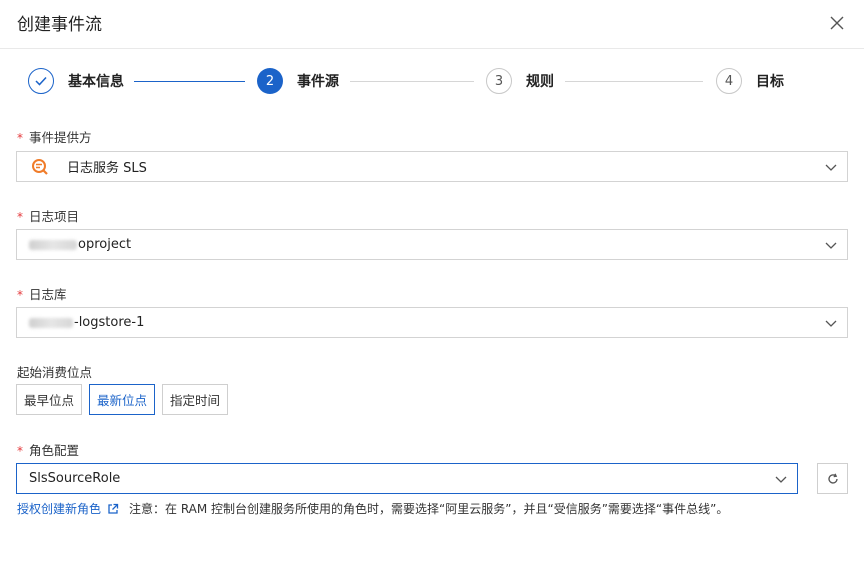 The width and height of the screenshot is (864, 567). What do you see at coordinates (432, 244) in the screenshot?
I see `project-select: oproject` at bounding box center [432, 244].